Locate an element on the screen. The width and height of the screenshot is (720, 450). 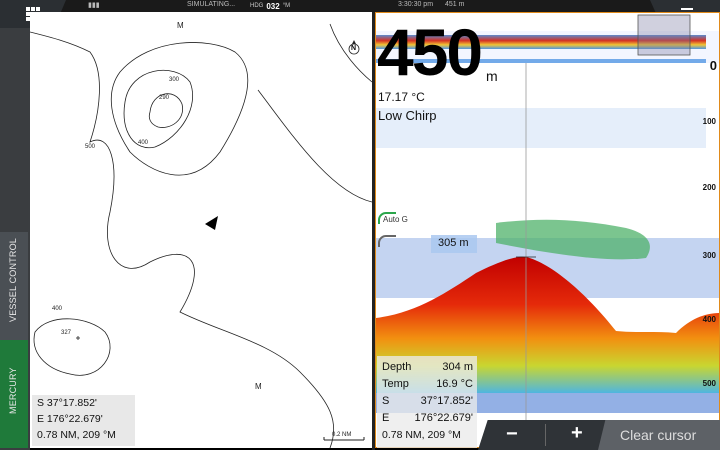
zoom-in-button: + is located at coordinates (577, 433).